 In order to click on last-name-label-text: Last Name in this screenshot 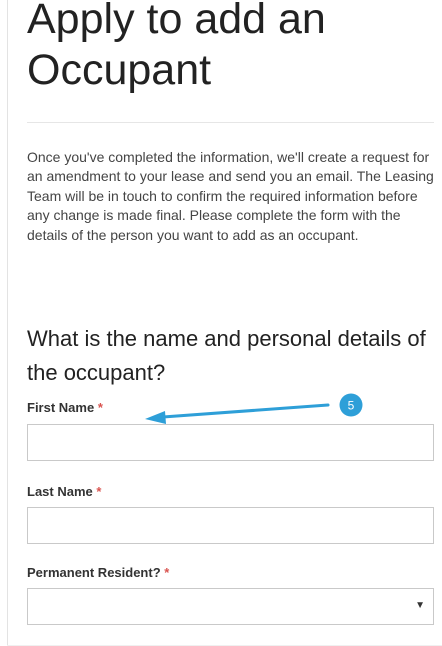, I will do `click(60, 491)`.